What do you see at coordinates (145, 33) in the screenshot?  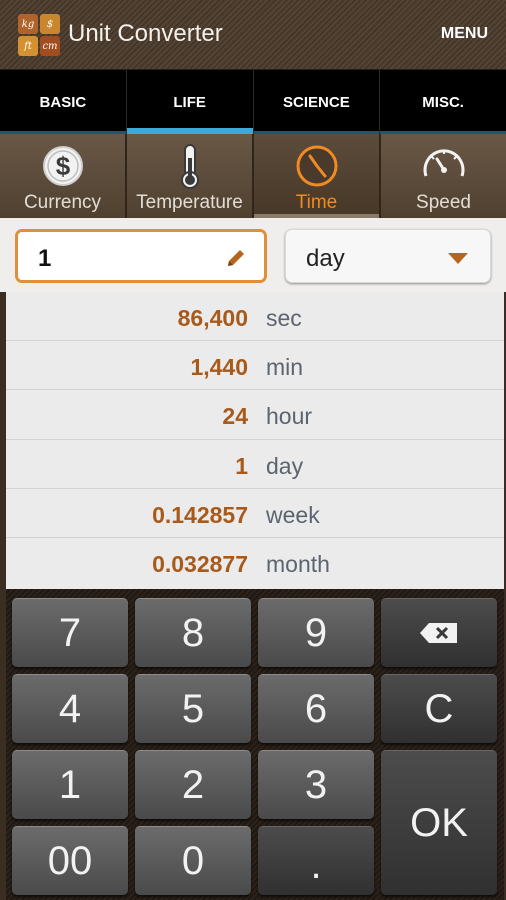 I see `app-title: Unit Converter` at bounding box center [145, 33].